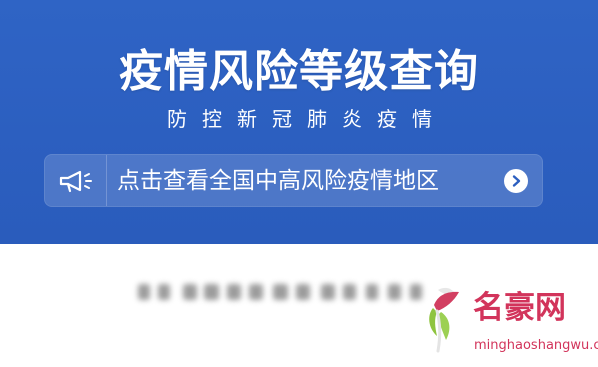 Image resolution: width=598 pixels, height=367 pixels. What do you see at coordinates (519, 308) in the screenshot?
I see `watermark-brand: 名豪网` at bounding box center [519, 308].